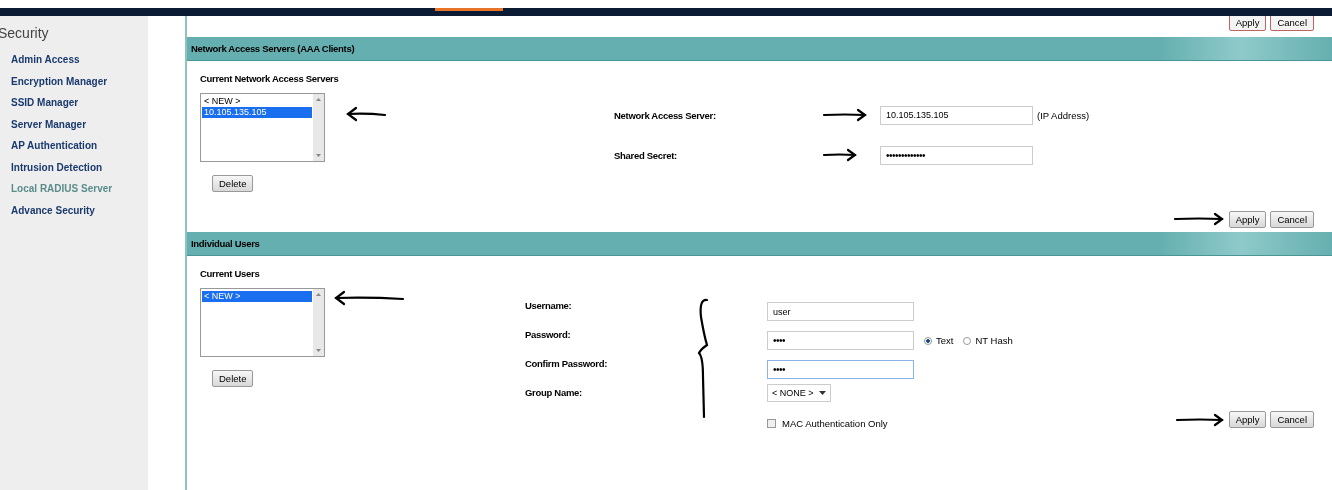  I want to click on sidebar-link: Intrusion Detection, so click(74, 171).